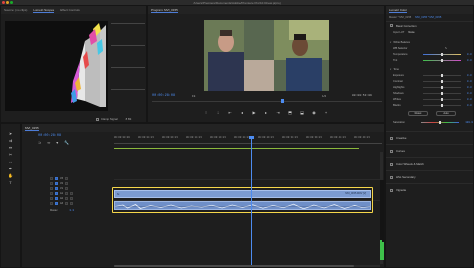  I want to click on tab-effect-controls: Effect Controls, so click(70, 10).